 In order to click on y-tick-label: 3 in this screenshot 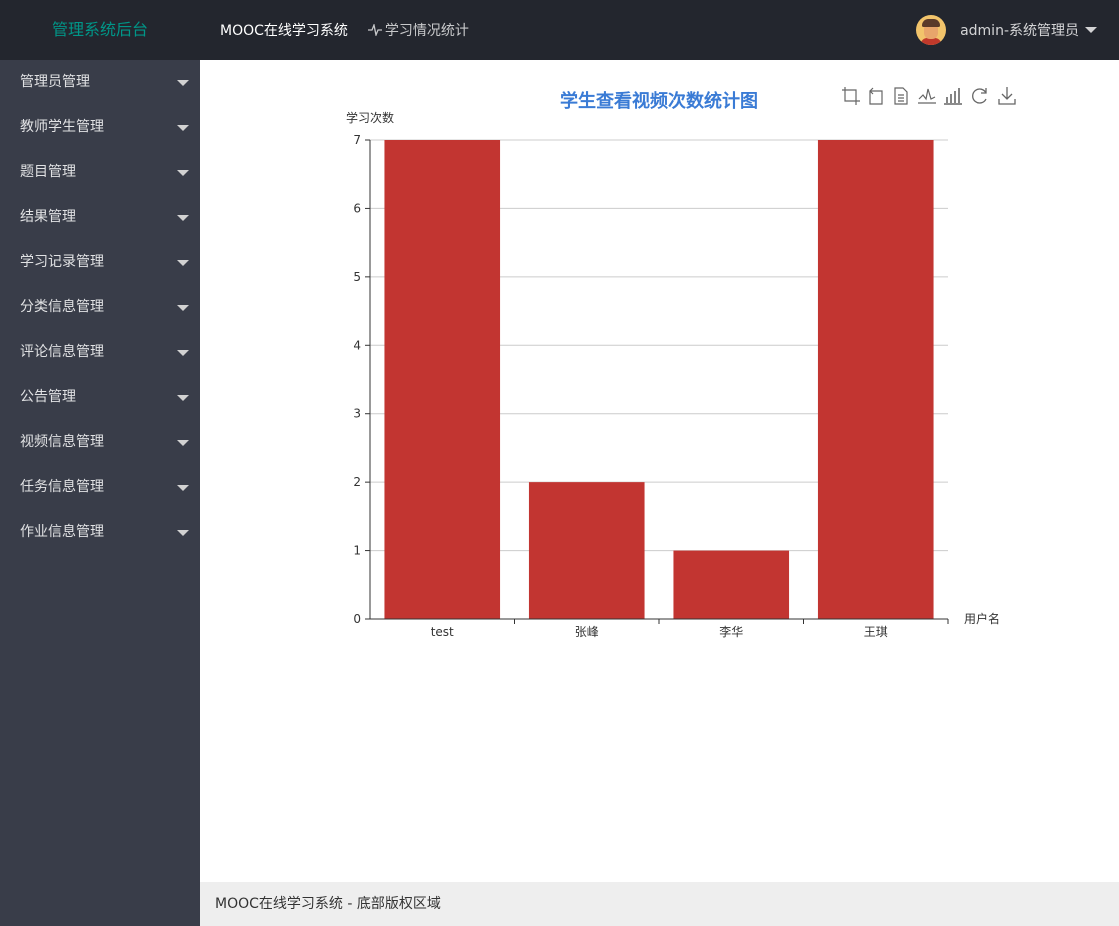, I will do `click(357, 414)`.